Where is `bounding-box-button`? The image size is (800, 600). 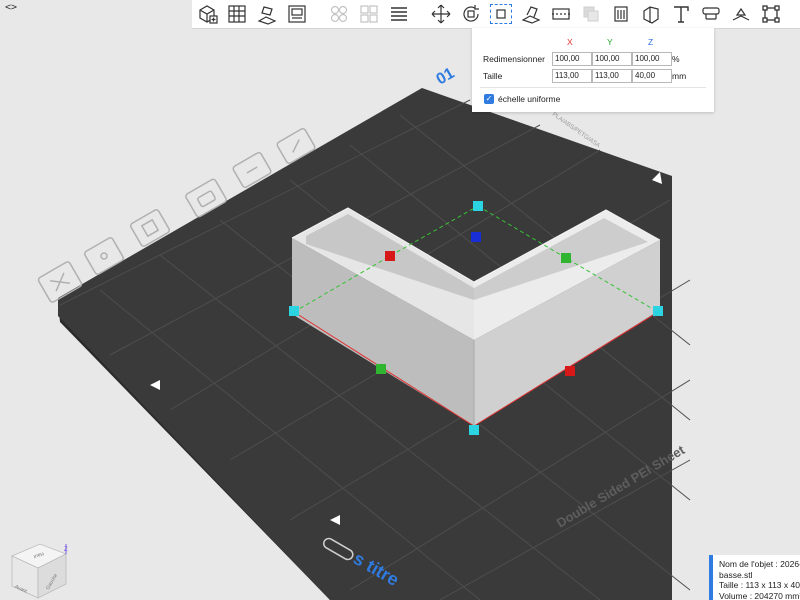
bounding-box-button is located at coordinates (771, 14).